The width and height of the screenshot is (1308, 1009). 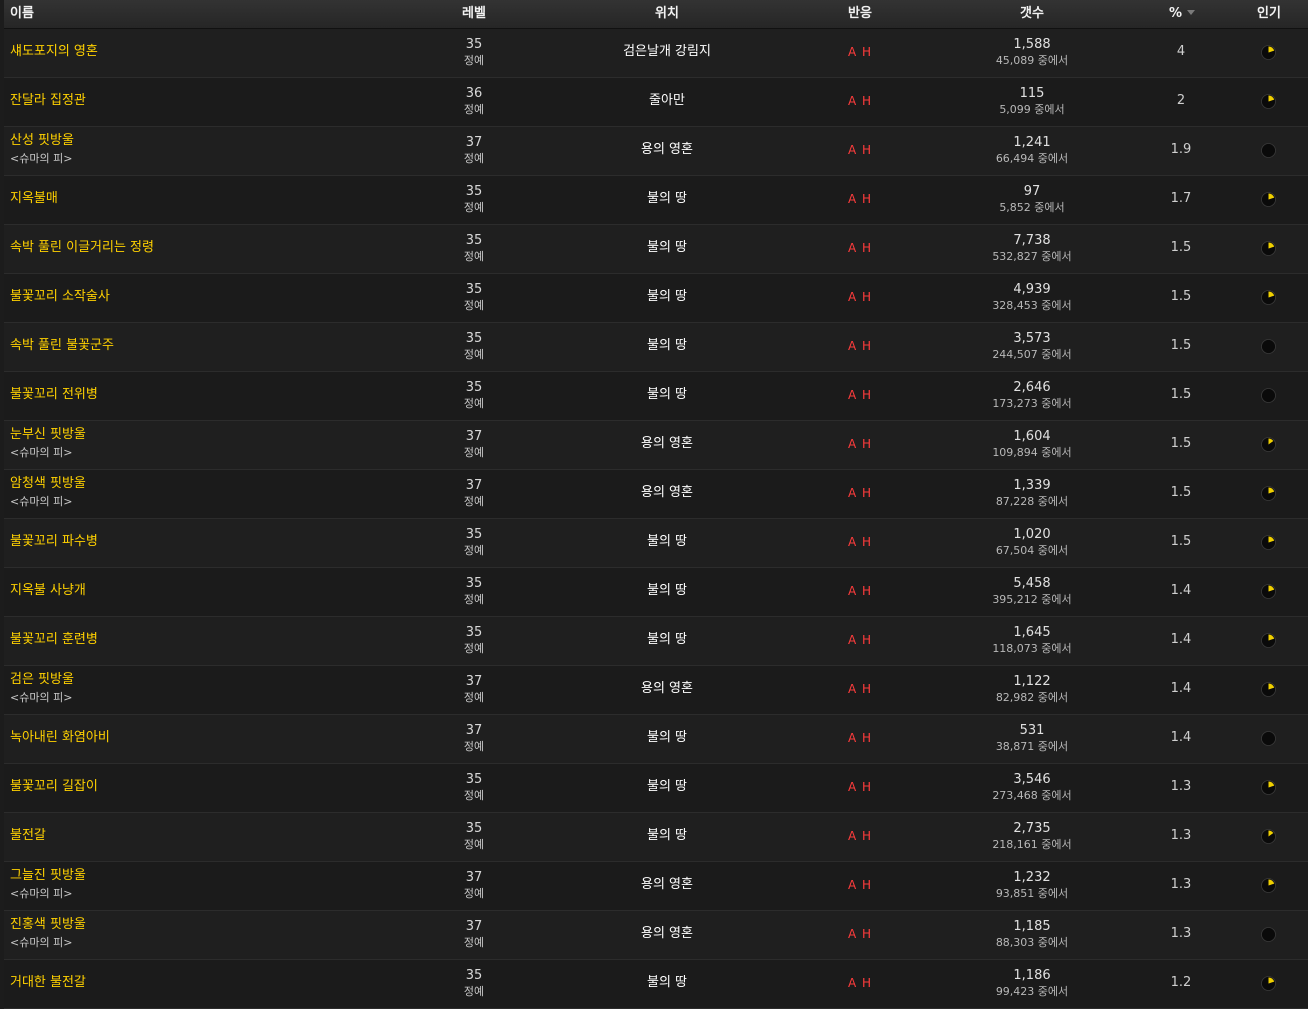 I want to click on table-row: 속박 풀린 불꽃군주 35 정예 불의 땅 A H 3,573 244,507 중에서 1.5, so click(x=656, y=347).